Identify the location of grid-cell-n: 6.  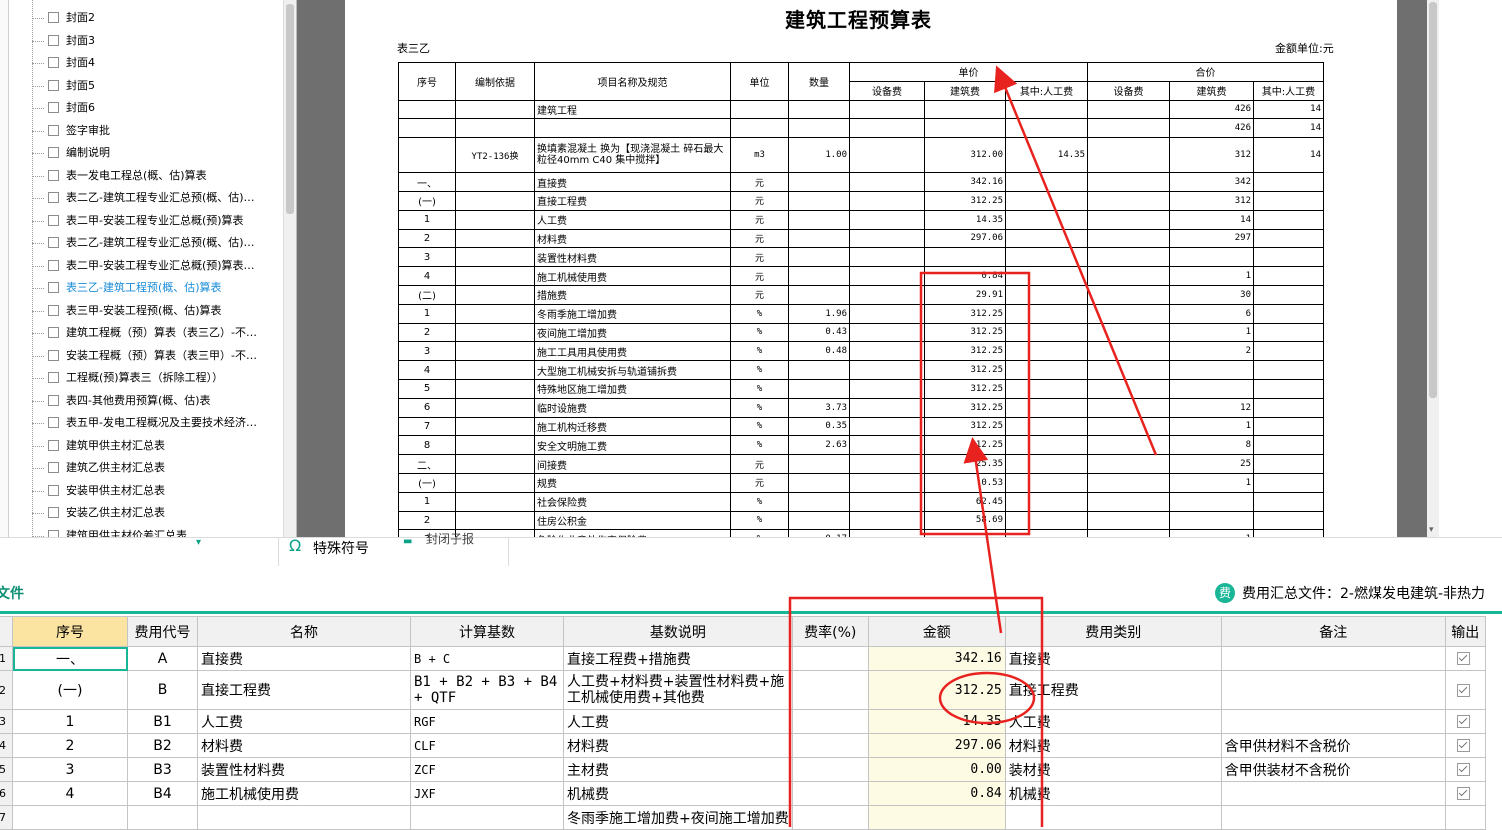
(6, 793).